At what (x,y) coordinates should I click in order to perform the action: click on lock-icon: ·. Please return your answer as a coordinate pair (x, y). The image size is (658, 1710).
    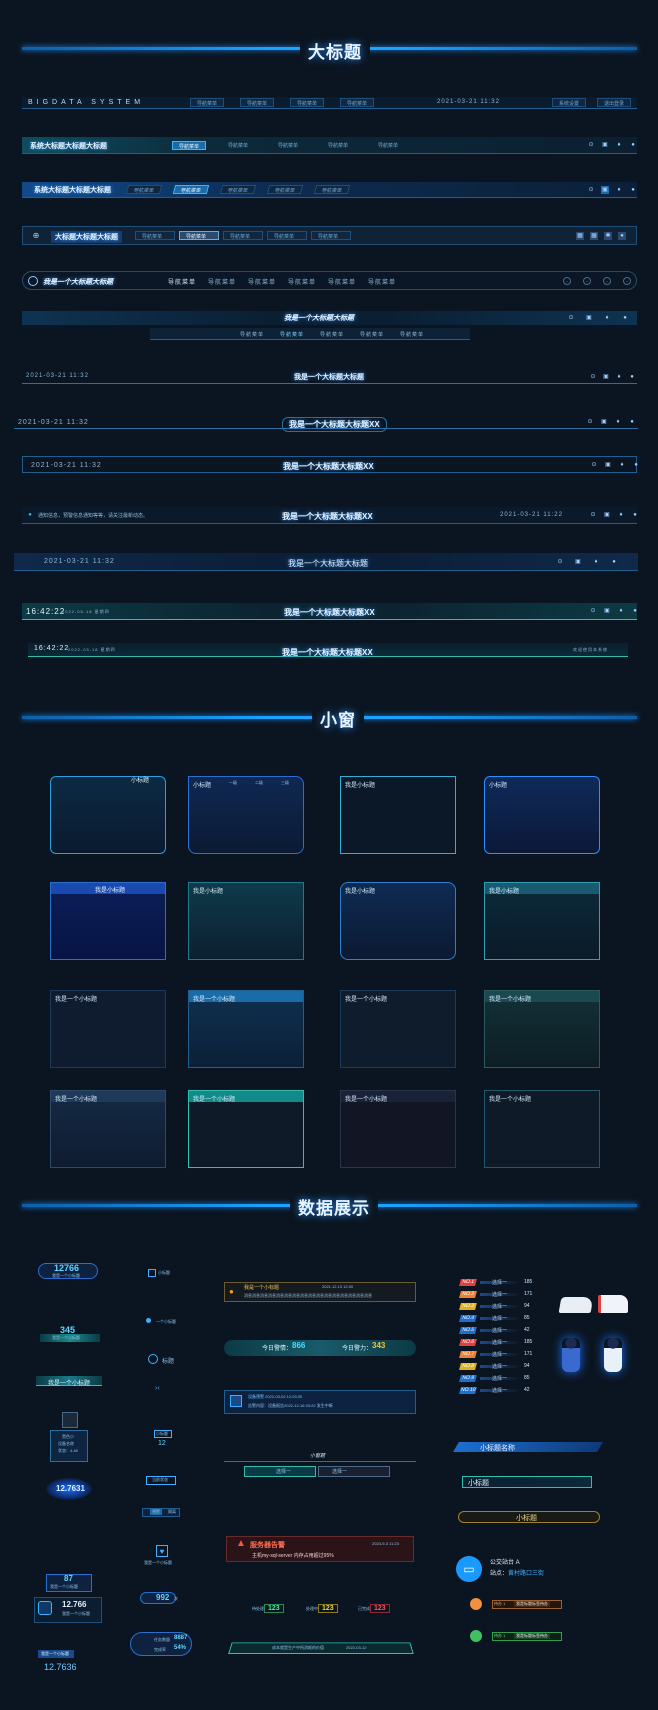
    Looking at the image, I should click on (587, 281).